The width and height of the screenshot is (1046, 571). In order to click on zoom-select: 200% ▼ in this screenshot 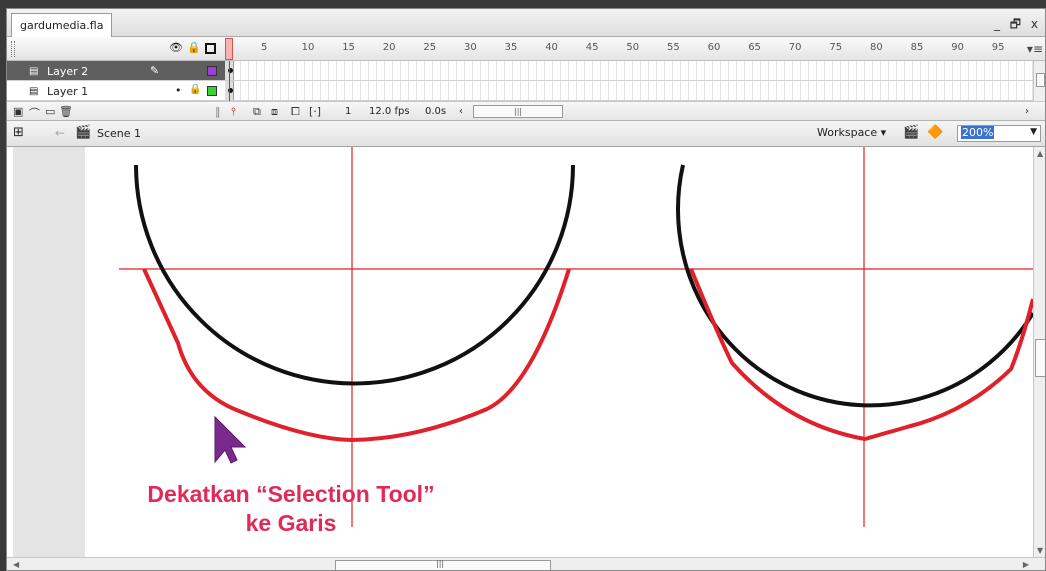, I will do `click(999, 133)`.